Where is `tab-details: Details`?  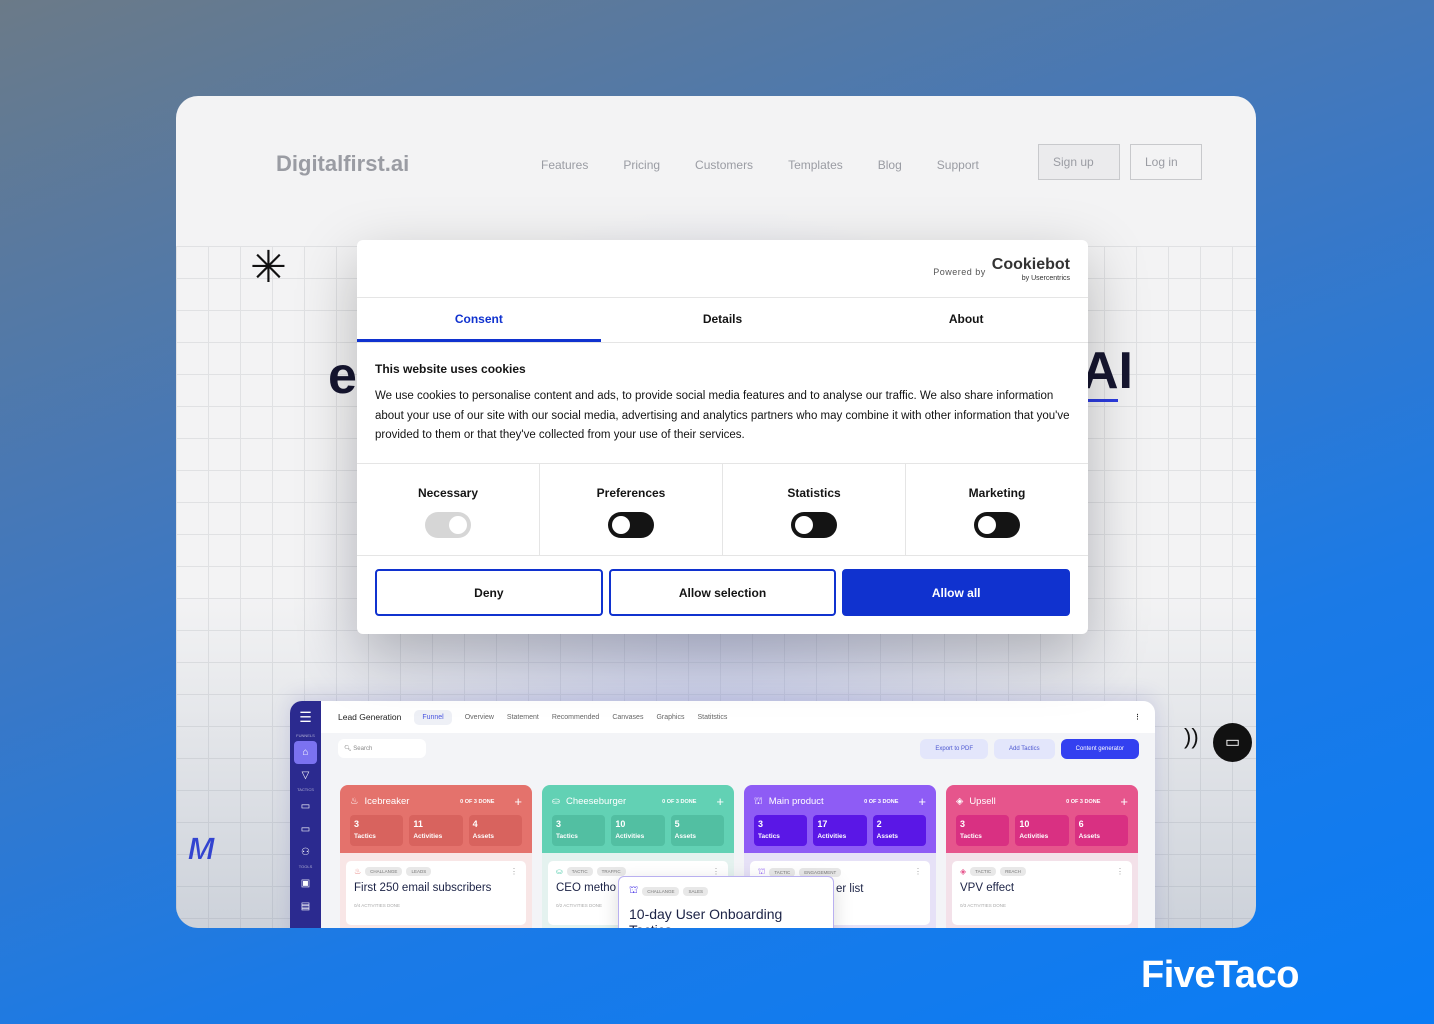 tab-details: Details is located at coordinates (723, 320).